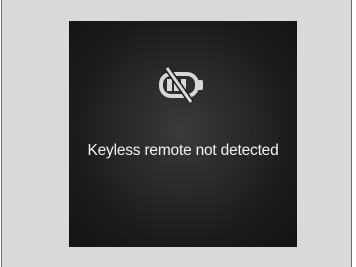  What do you see at coordinates (183, 150) in the screenshot?
I see `status-message: Keyless remote not detected` at bounding box center [183, 150].